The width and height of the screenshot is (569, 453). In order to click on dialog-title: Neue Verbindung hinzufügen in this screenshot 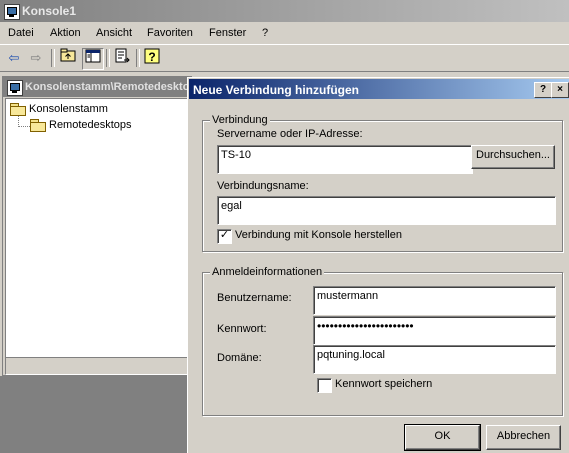, I will do `click(276, 90)`.